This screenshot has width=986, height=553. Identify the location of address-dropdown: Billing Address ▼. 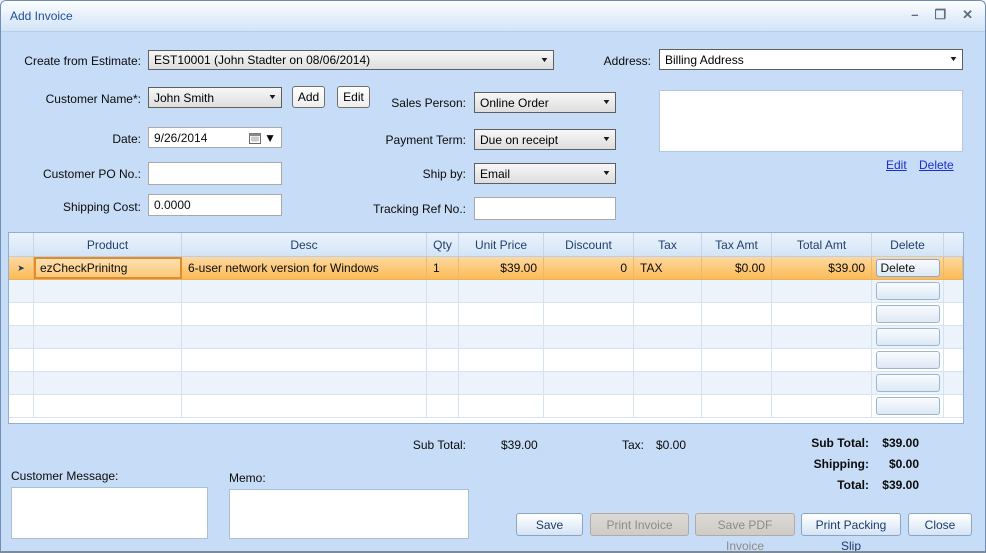
(811, 59).